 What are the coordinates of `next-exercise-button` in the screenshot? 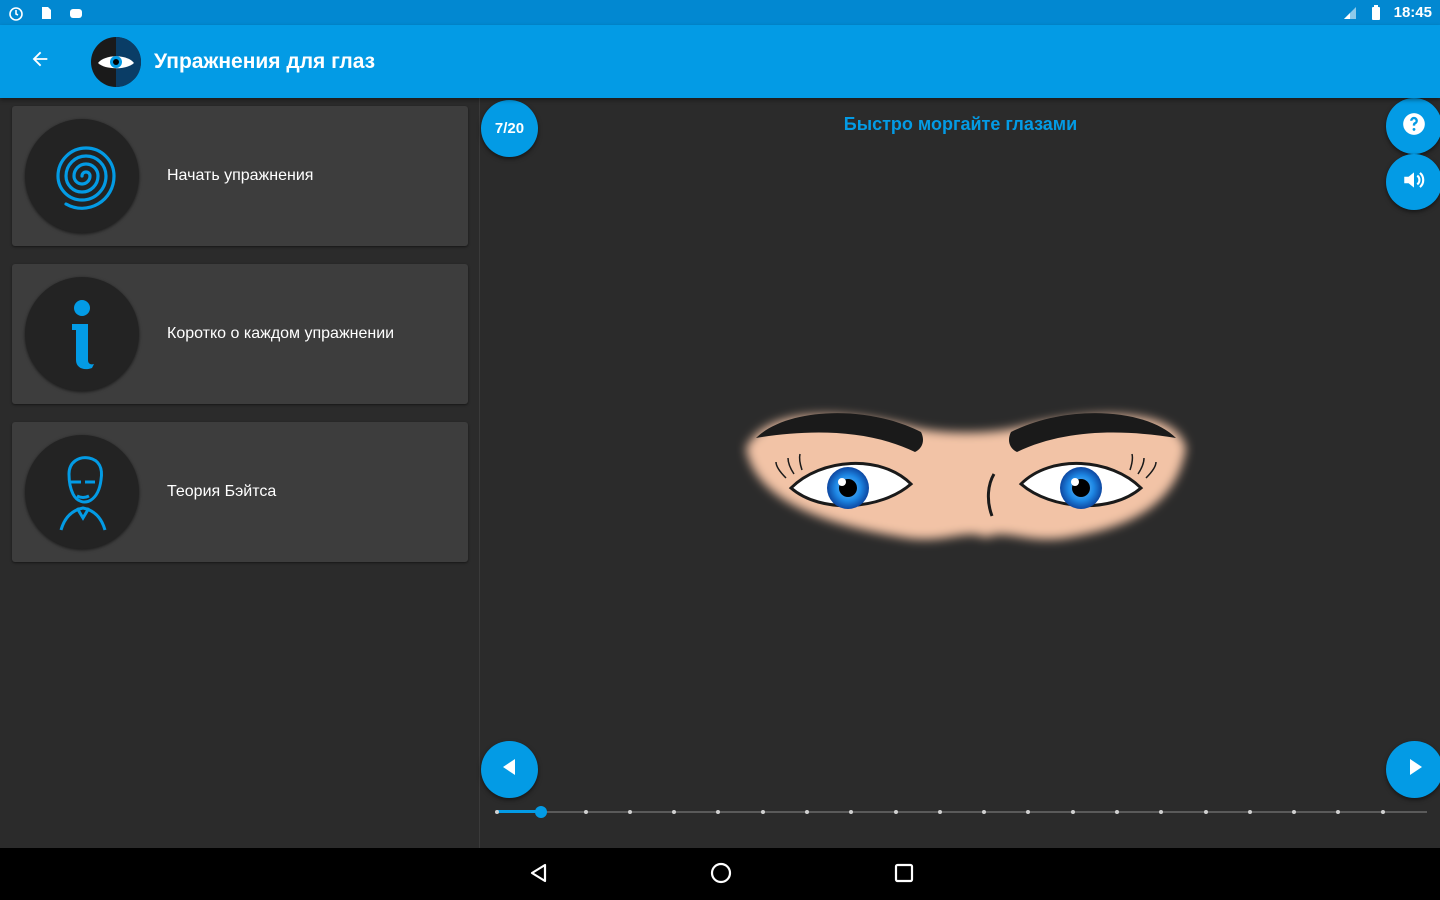 It's located at (1413, 769).